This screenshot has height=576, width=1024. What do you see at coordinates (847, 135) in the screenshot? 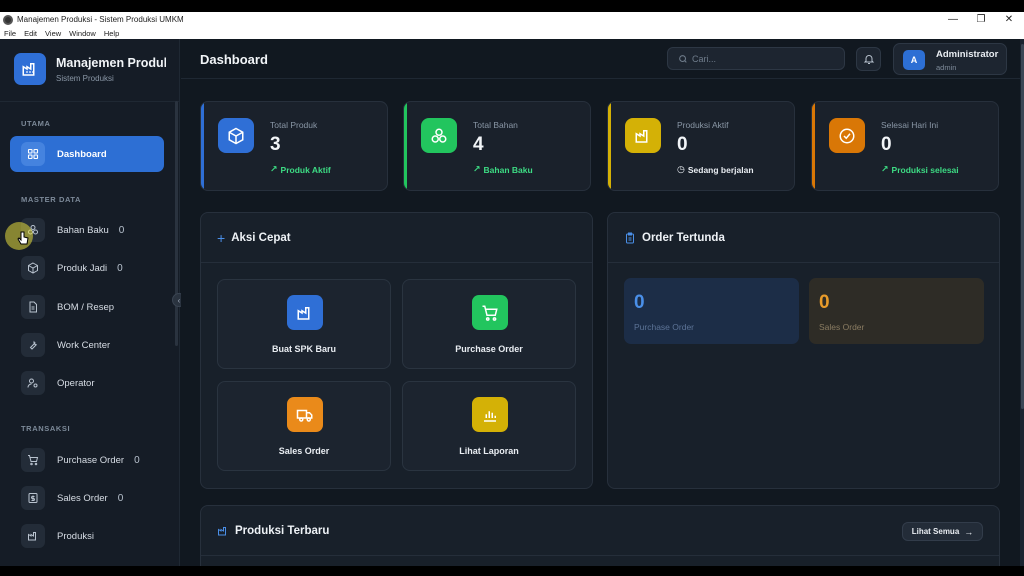
I see `check-circle-icon` at bounding box center [847, 135].